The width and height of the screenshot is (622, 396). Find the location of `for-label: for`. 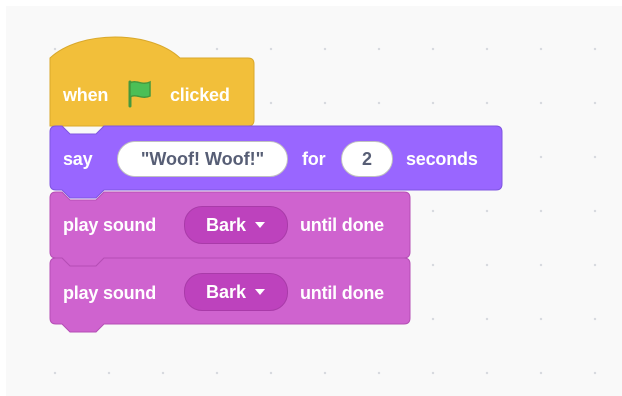

for-label: for is located at coordinates (314, 159).